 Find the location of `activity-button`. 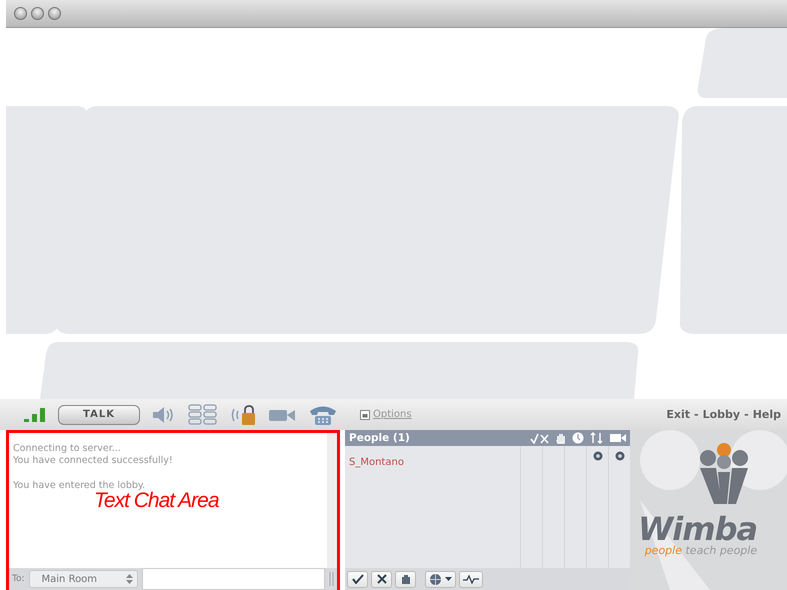

activity-button is located at coordinates (471, 579).